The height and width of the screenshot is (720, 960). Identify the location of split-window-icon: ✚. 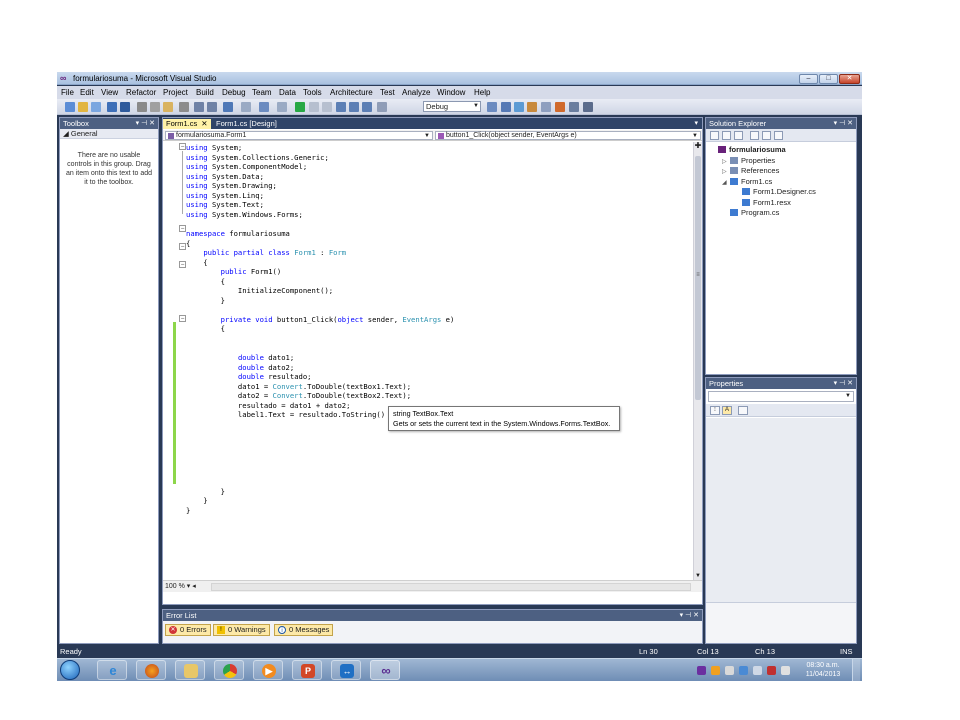
(698, 146).